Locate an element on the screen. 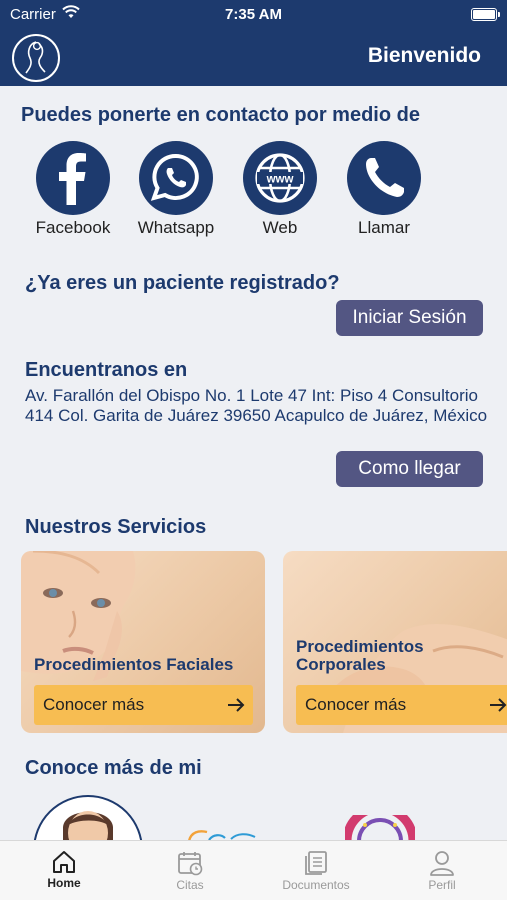 Image resolution: width=507 pixels, height=900 pixels. service-name: Procedimientos Corporales is located at coordinates (360, 655).